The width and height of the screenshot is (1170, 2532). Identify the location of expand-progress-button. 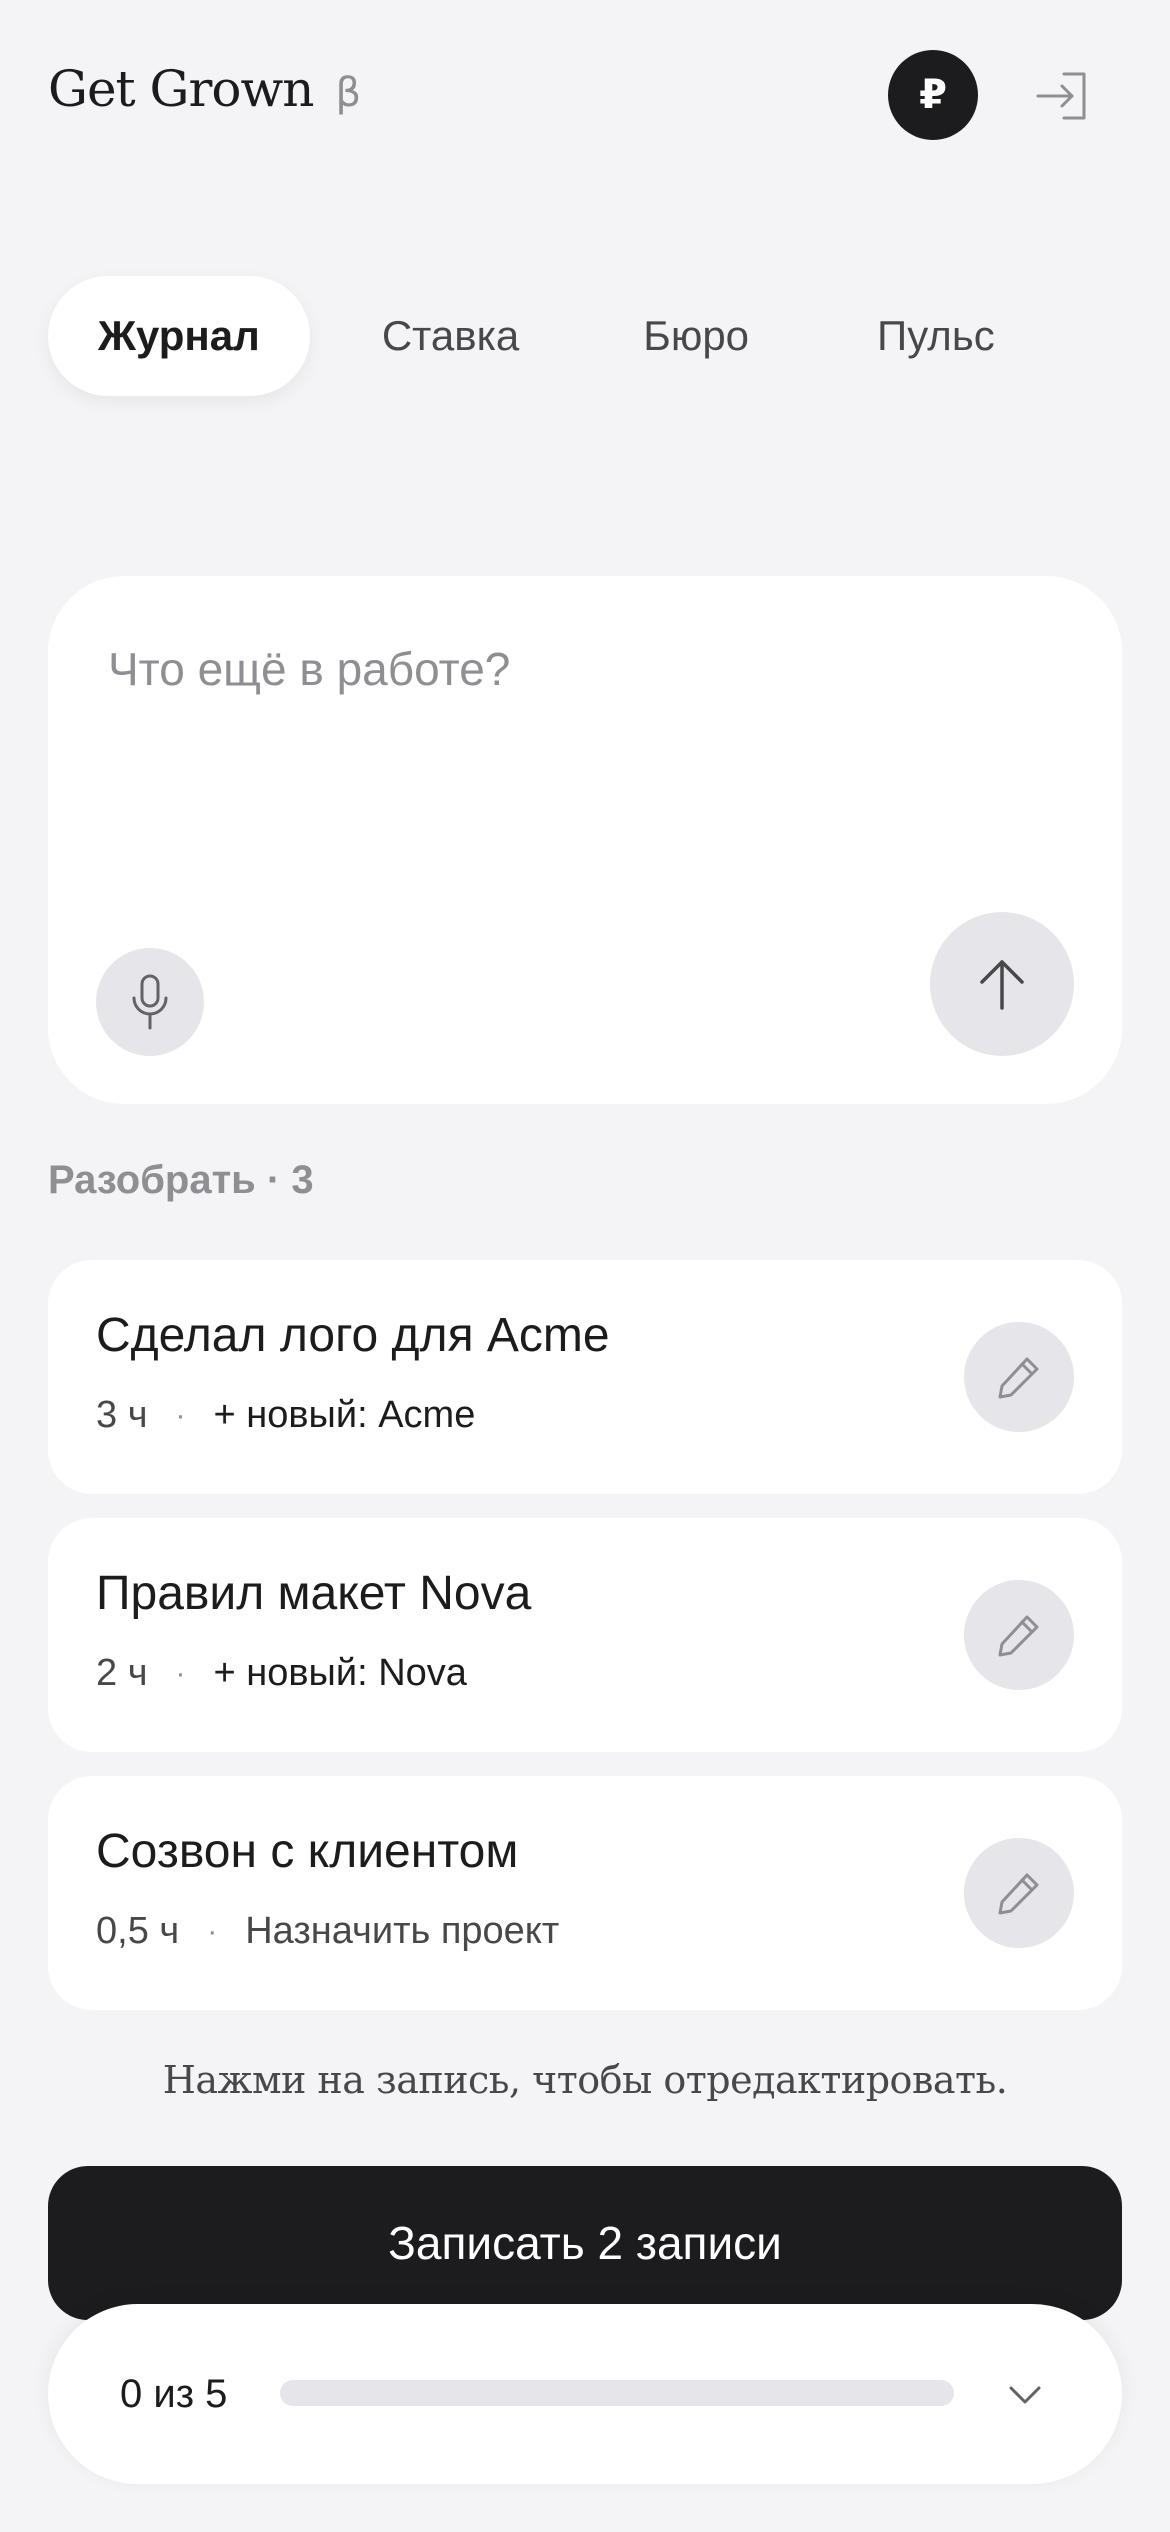
(1025, 2395).